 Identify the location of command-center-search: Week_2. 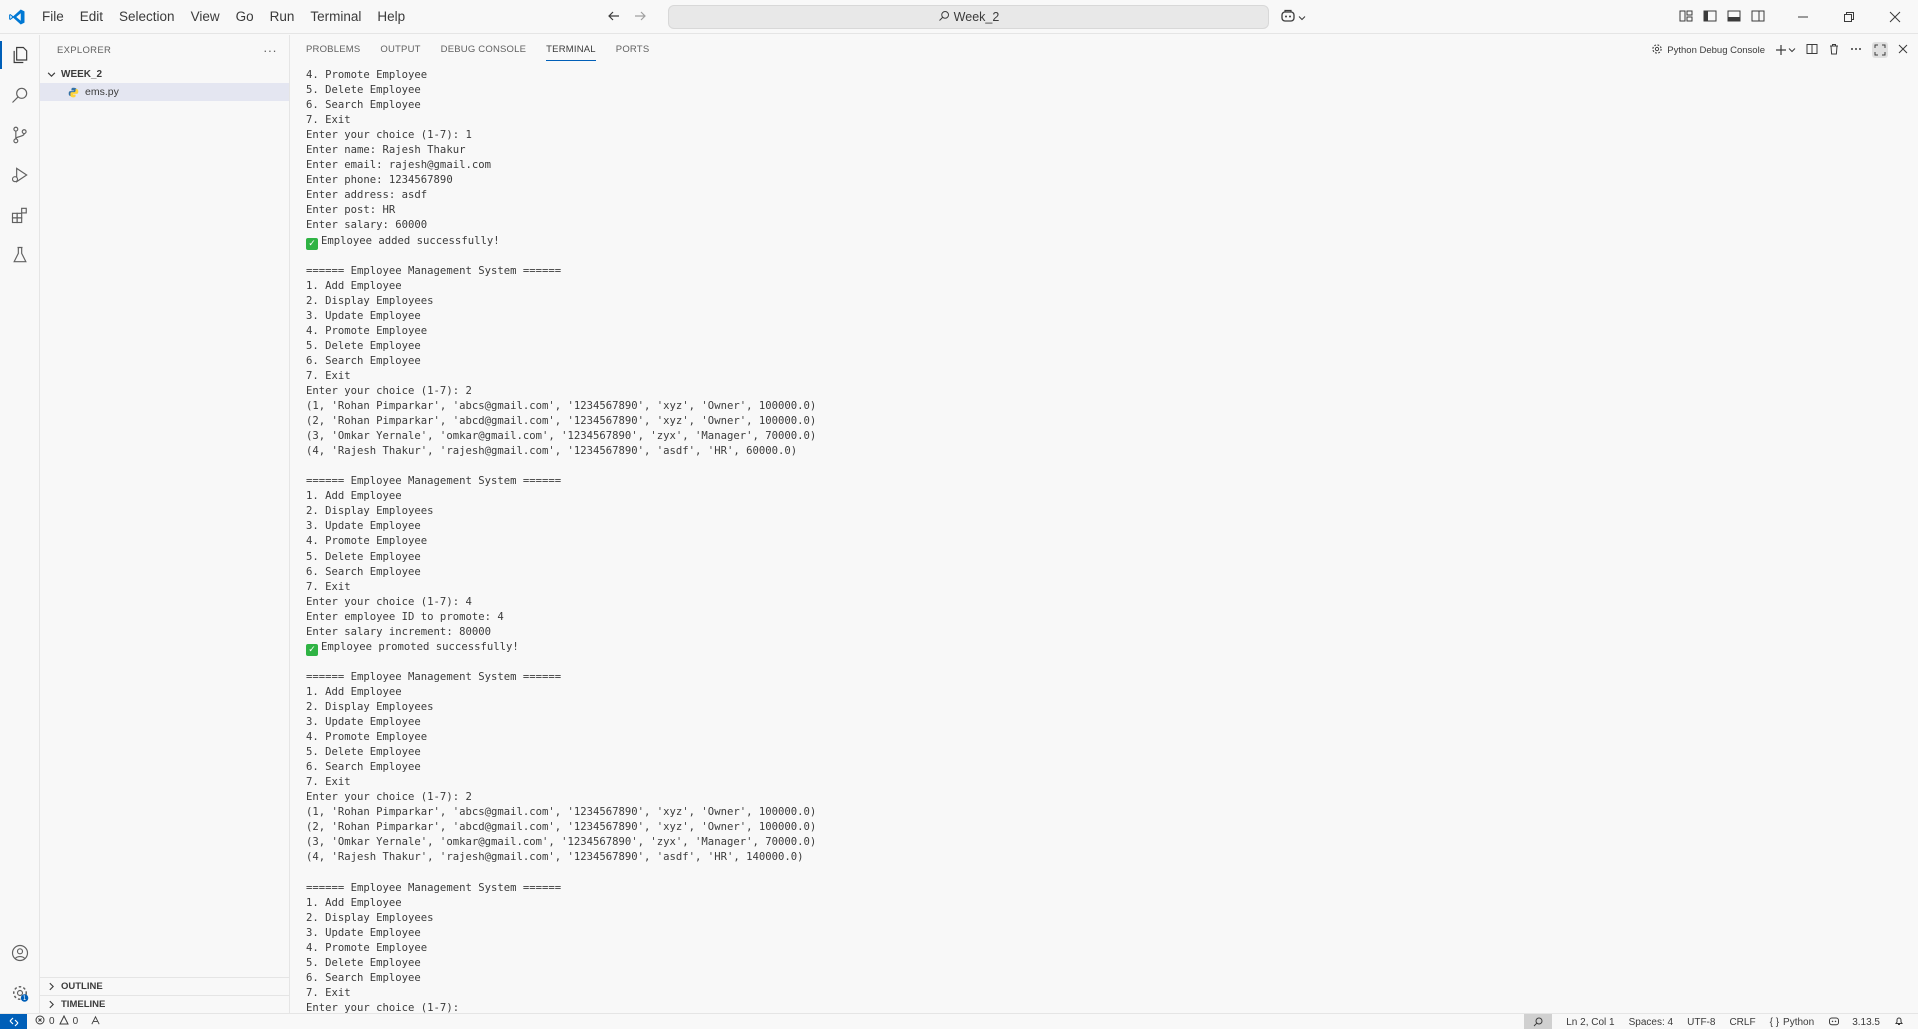
(968, 17).